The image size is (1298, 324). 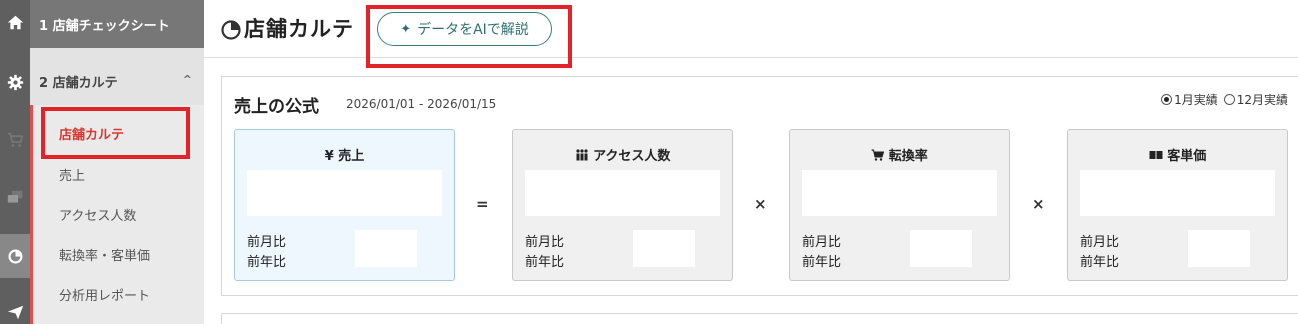 I want to click on icon-rail, so click(x=15, y=162).